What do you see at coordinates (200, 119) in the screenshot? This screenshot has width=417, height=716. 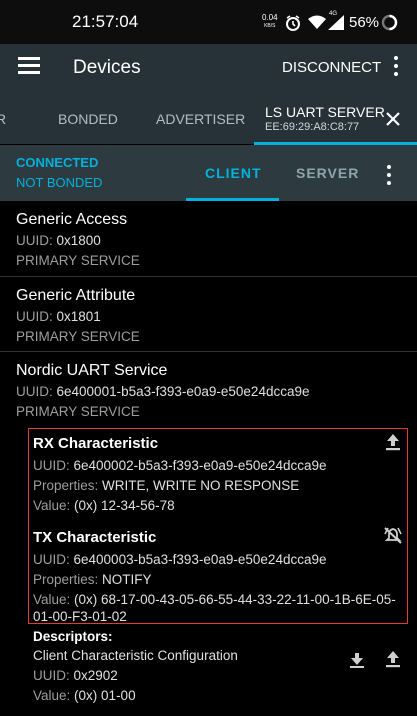 I see `tab-advertiser: ADVERTISER` at bounding box center [200, 119].